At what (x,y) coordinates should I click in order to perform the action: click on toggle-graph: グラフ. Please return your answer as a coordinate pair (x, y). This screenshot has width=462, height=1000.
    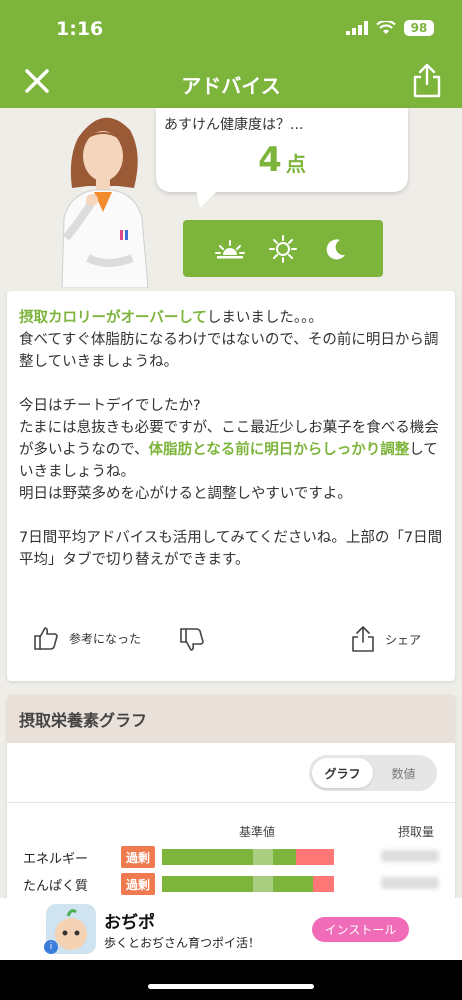
    Looking at the image, I should click on (342, 773).